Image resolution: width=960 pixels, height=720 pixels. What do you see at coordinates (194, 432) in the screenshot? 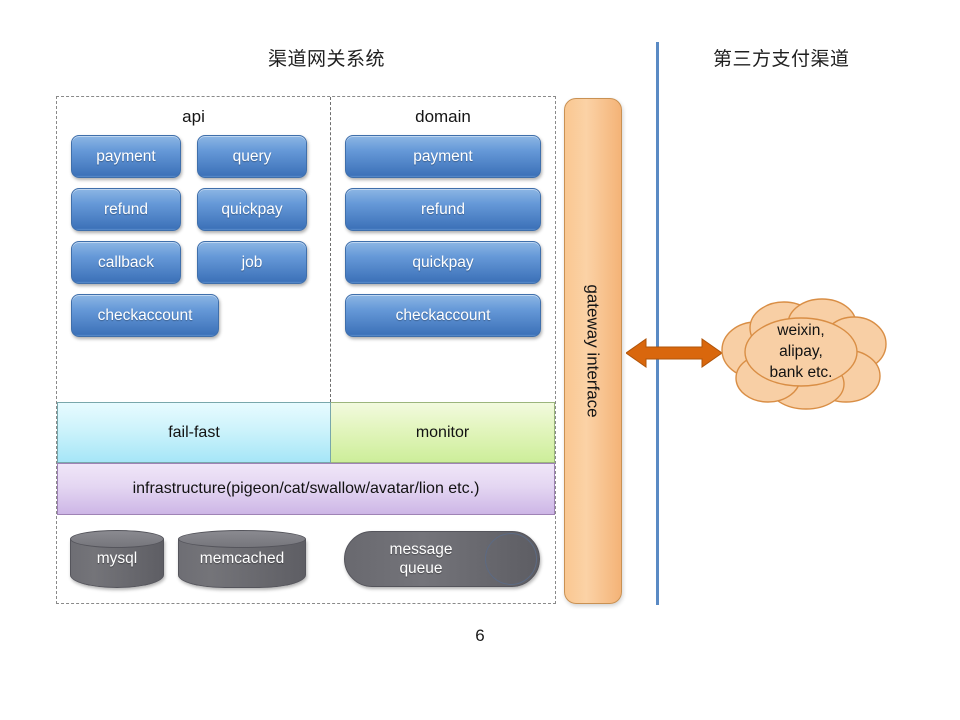
I see `fail-fast-panel: fail-fast` at bounding box center [194, 432].